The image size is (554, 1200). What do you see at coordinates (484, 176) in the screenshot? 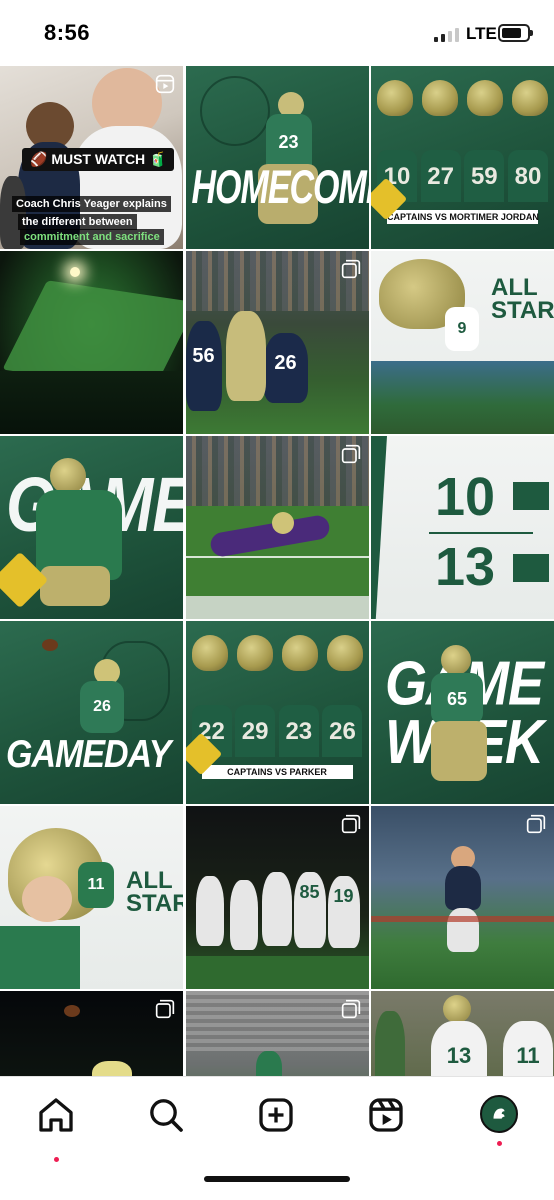
I see `jersey-number: 59` at bounding box center [484, 176].